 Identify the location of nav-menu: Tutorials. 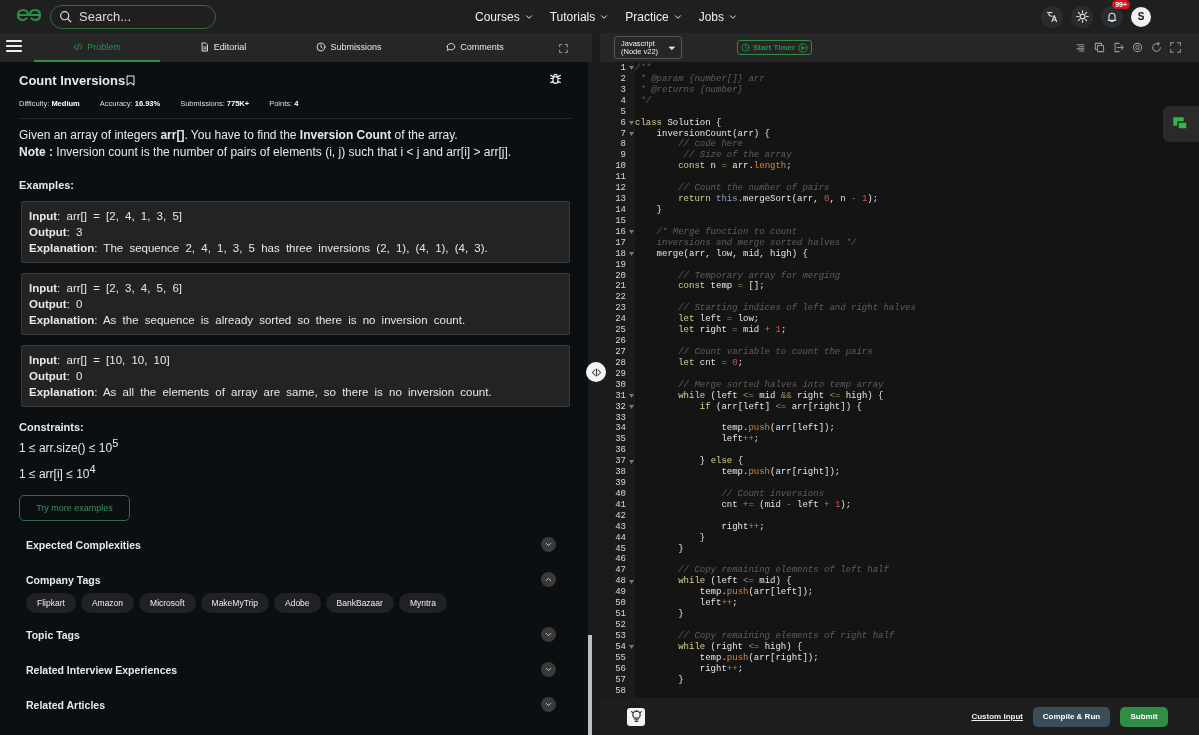
(579, 16).